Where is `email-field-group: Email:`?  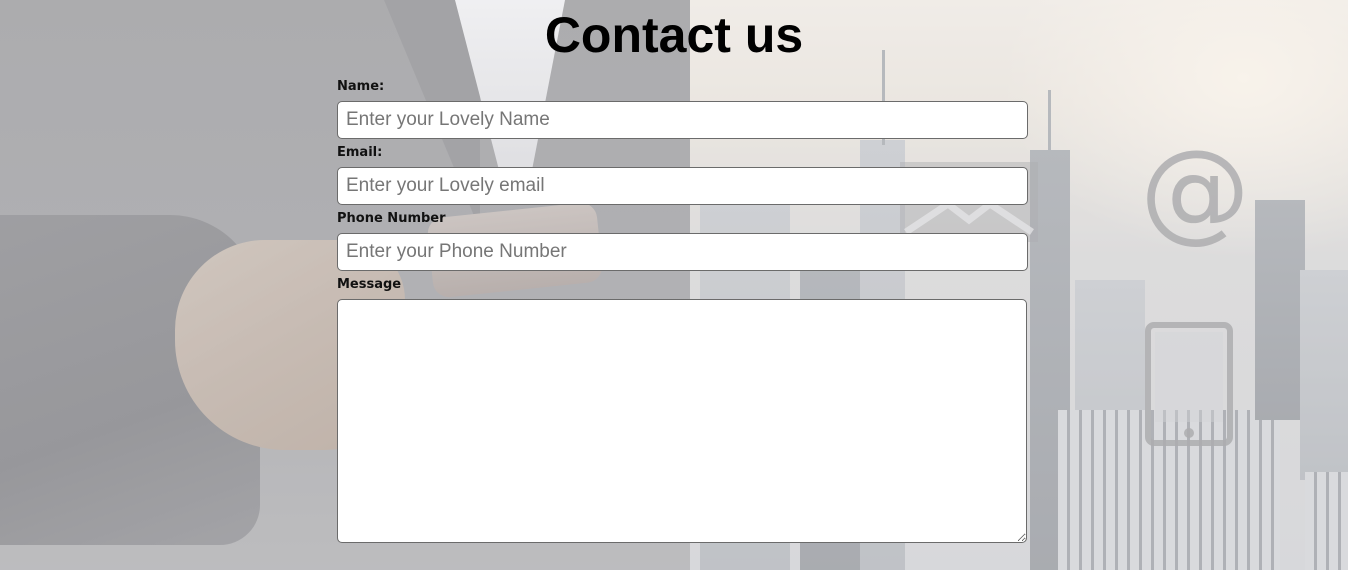
email-field-group: Email: is located at coordinates (682, 176).